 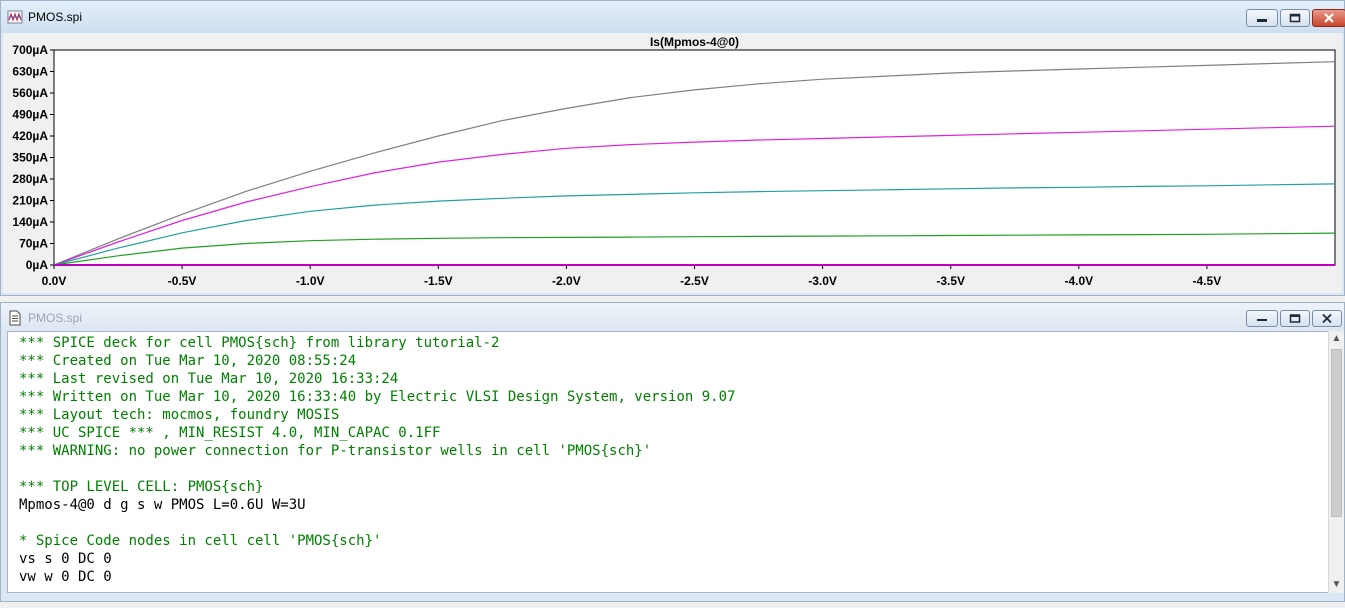 What do you see at coordinates (438, 281) in the screenshot?
I see `x-tick-label: -1.5V` at bounding box center [438, 281].